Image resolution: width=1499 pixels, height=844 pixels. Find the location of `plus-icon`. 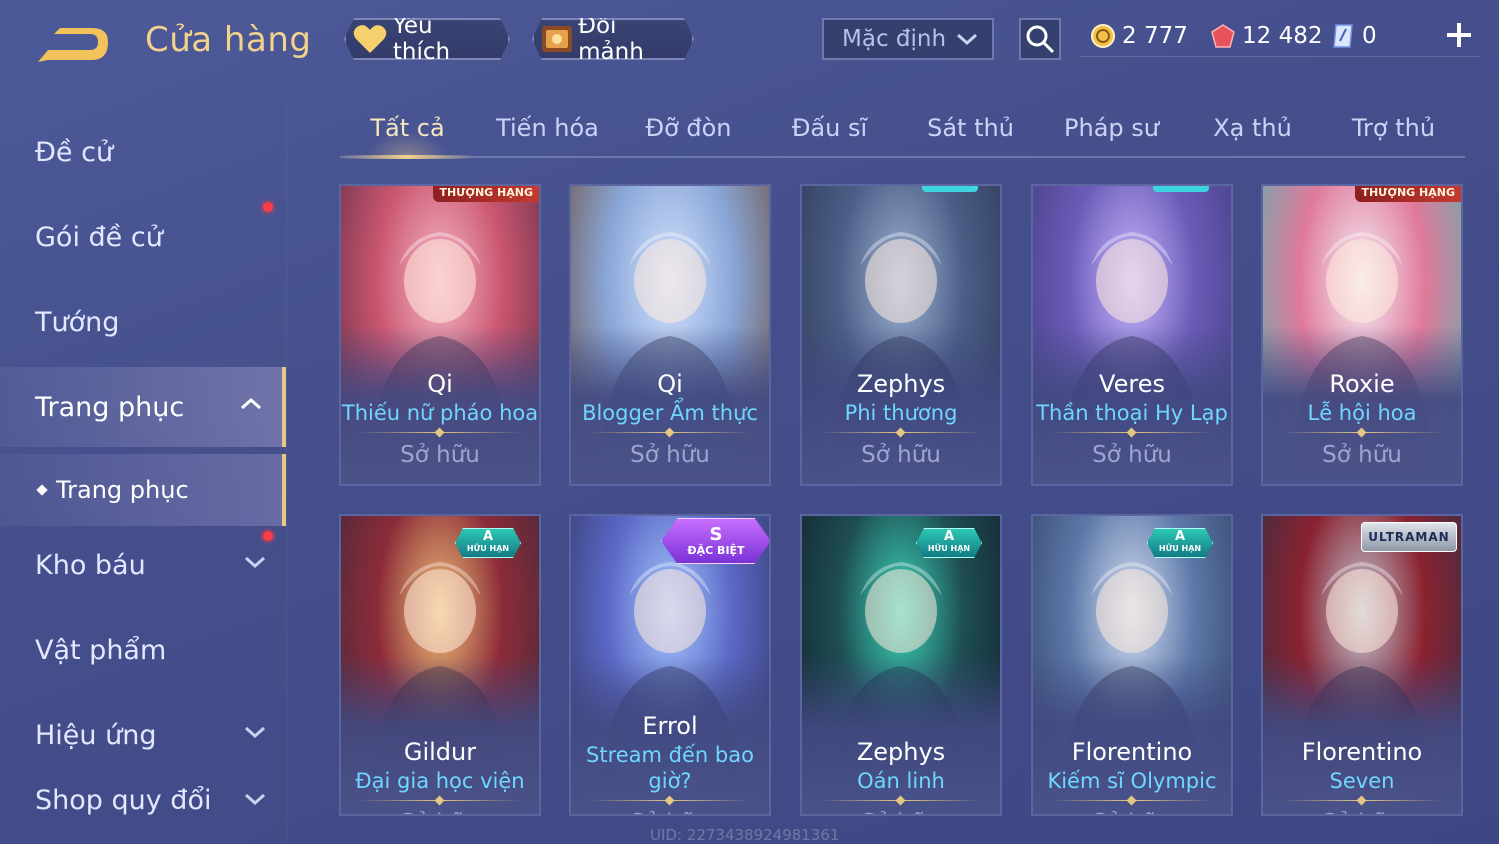

plus-icon is located at coordinates (1459, 35).